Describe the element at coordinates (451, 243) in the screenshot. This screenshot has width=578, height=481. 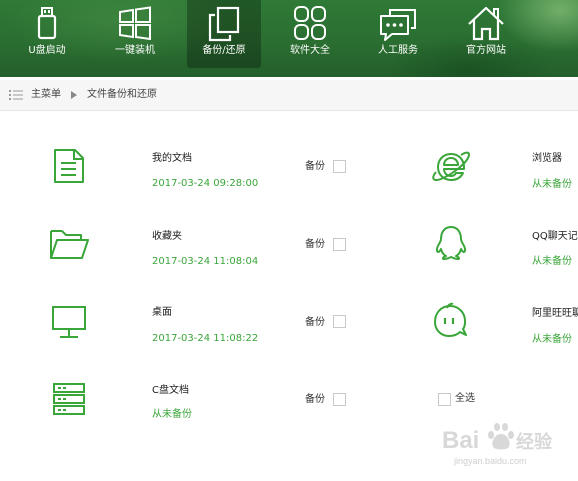
I see `qq-penguin-icon` at that location.